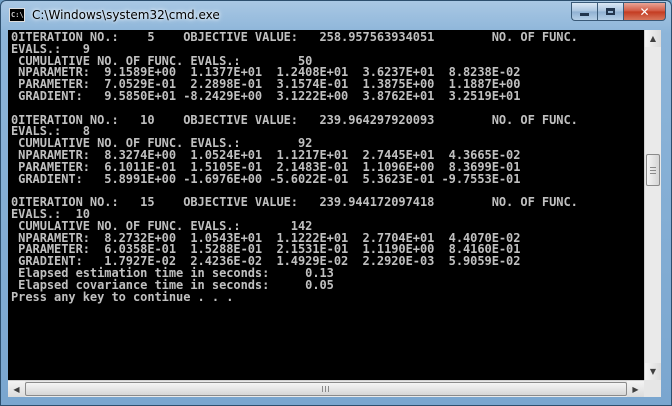 The width and height of the screenshot is (672, 406). I want to click on close-button: ✕, so click(644, 11).